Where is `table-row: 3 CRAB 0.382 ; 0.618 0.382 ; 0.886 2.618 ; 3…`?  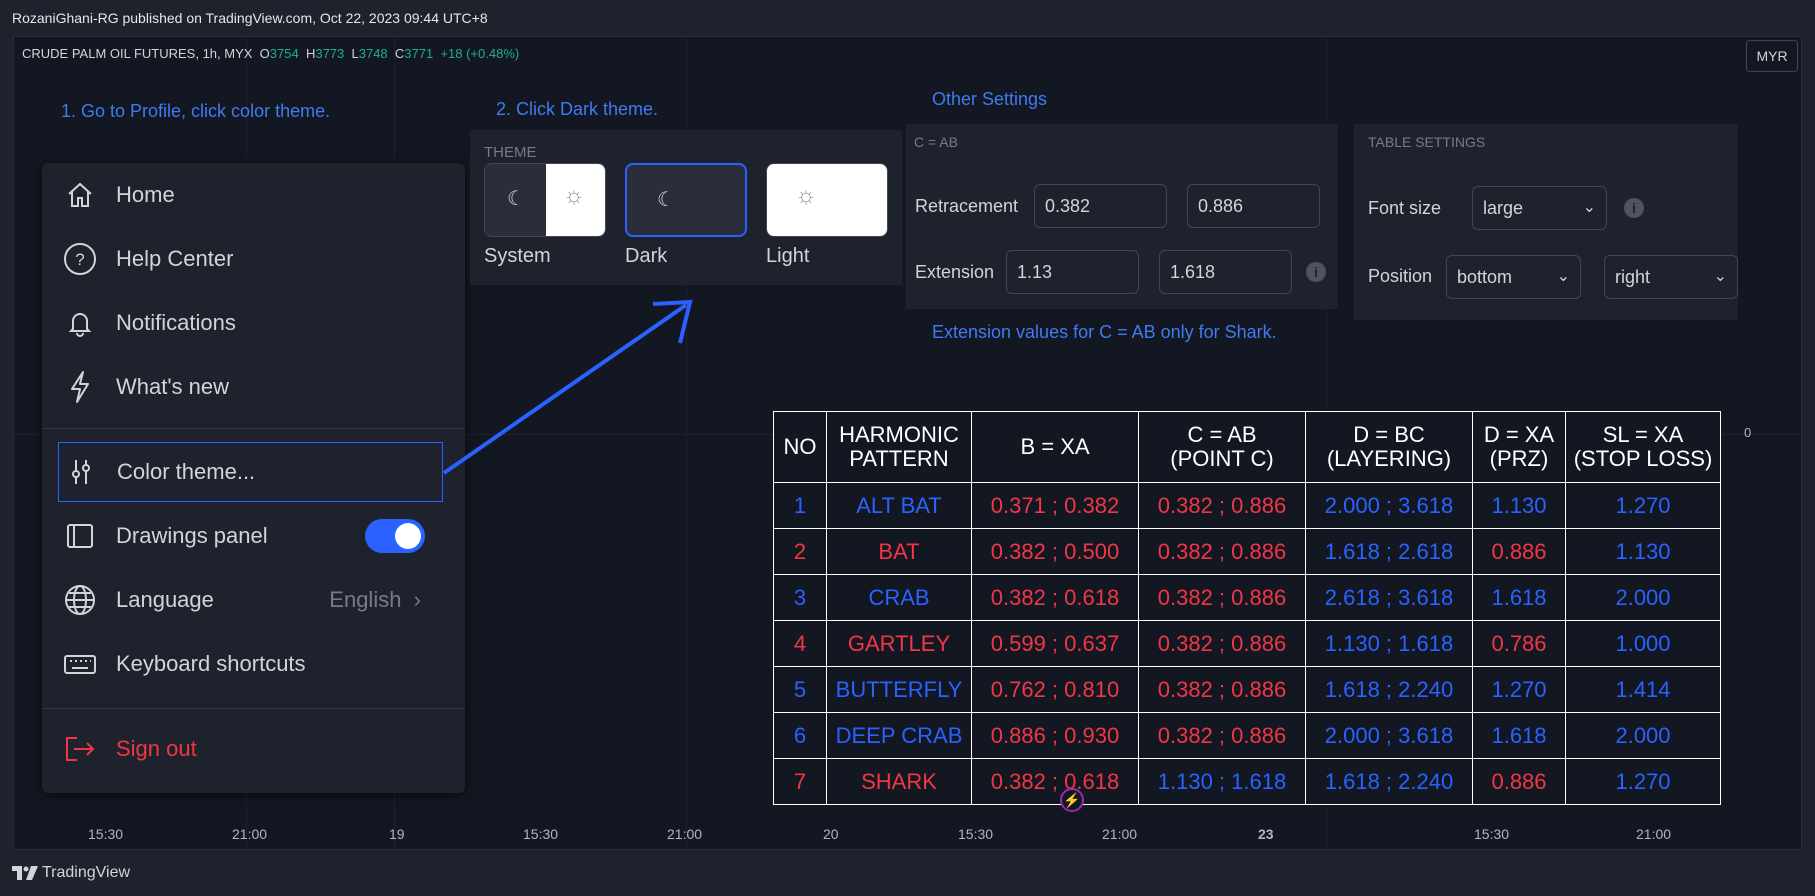
table-row: 3 CRAB 0.382 ; 0.618 0.382 ; 0.886 2.618 ; 3… is located at coordinates (1247, 597).